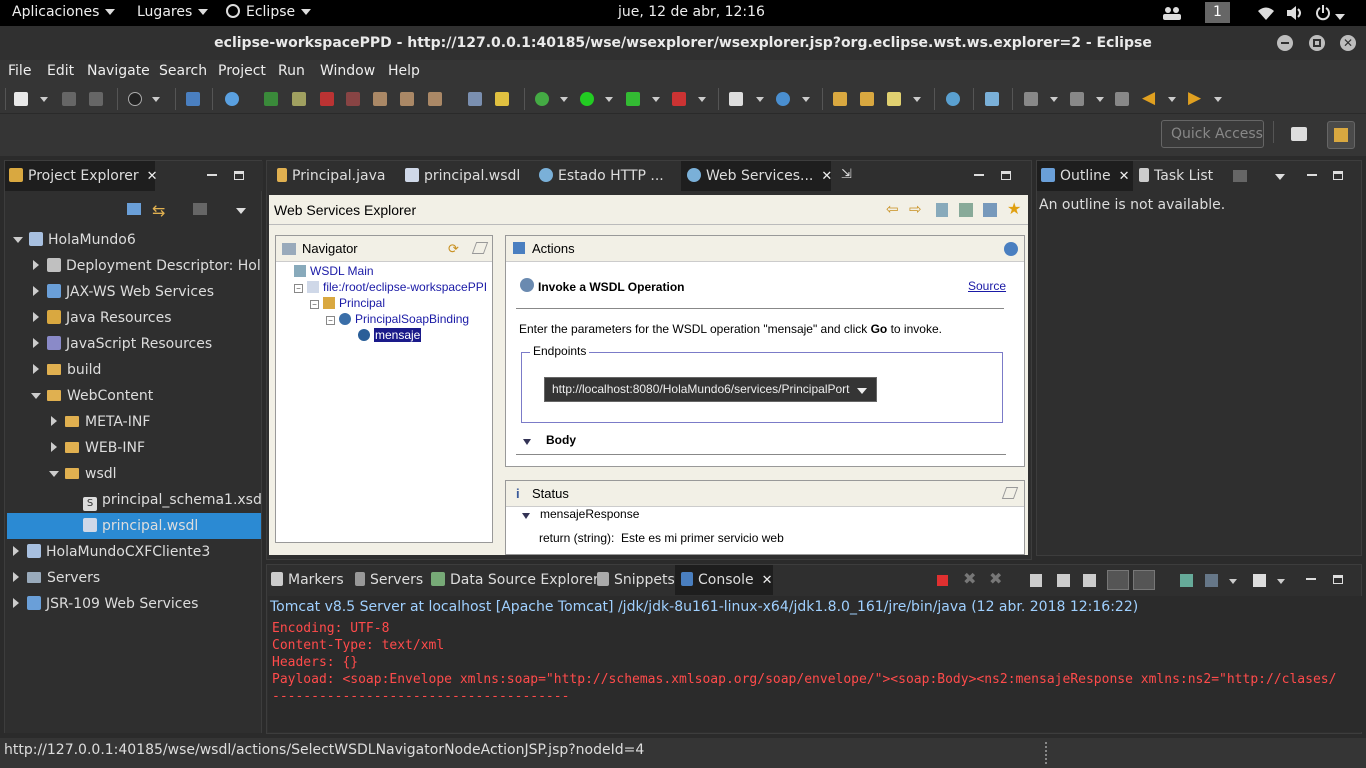  What do you see at coordinates (736, 99) in the screenshot?
I see `new-server-icon` at bounding box center [736, 99].